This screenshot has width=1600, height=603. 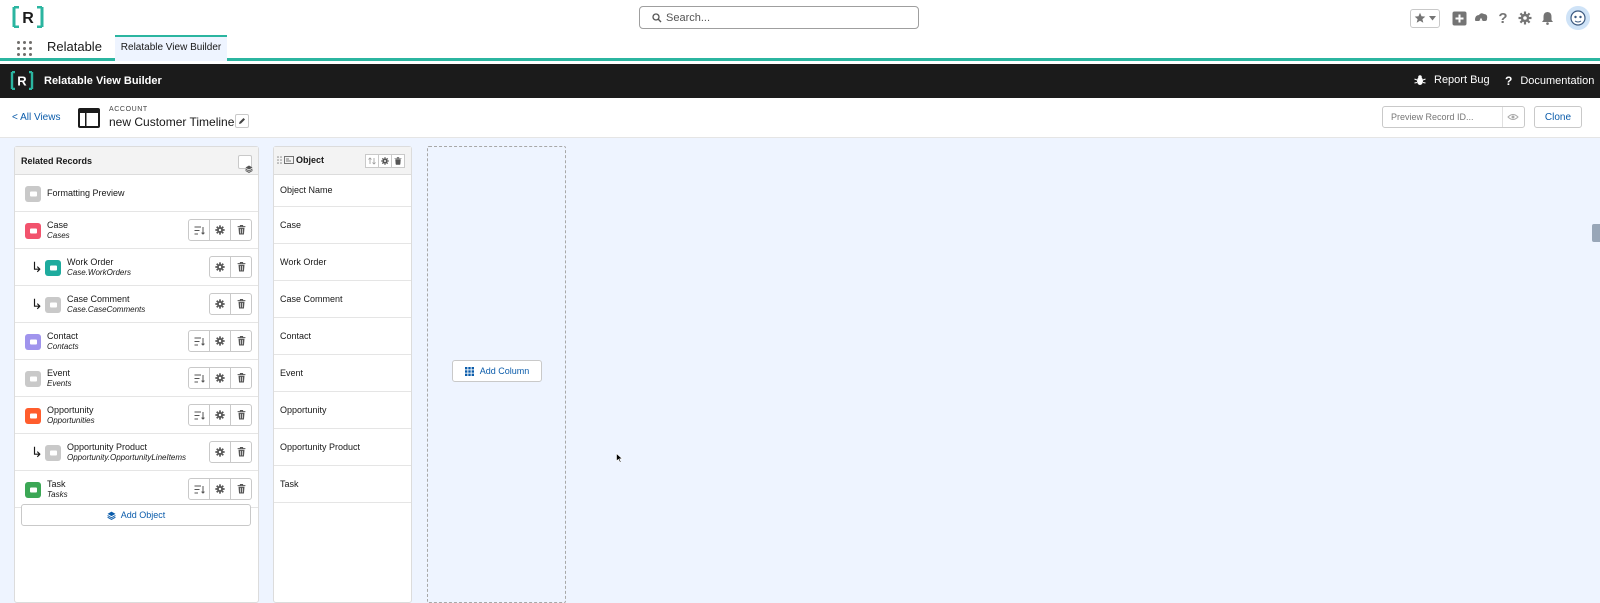 What do you see at coordinates (279, 161) in the screenshot?
I see `drag-handle-icon` at bounding box center [279, 161].